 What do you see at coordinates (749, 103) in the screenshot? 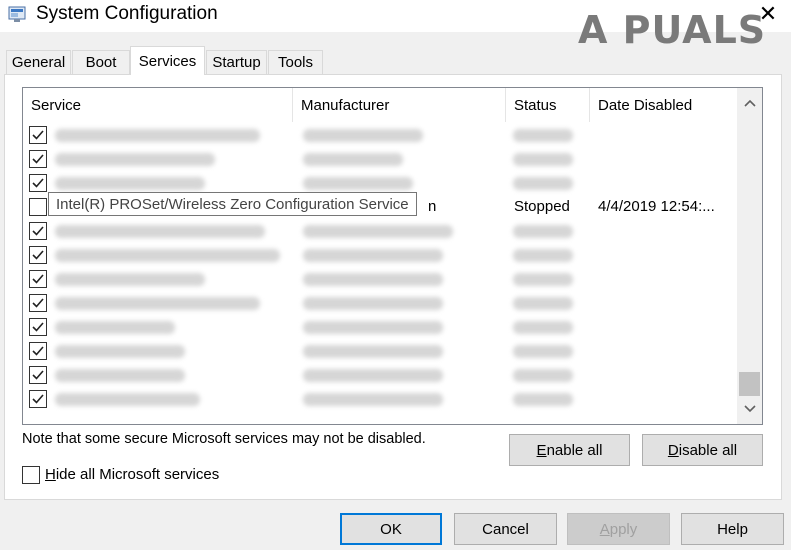
I see `scroll-up-arrow-icon` at bounding box center [749, 103].